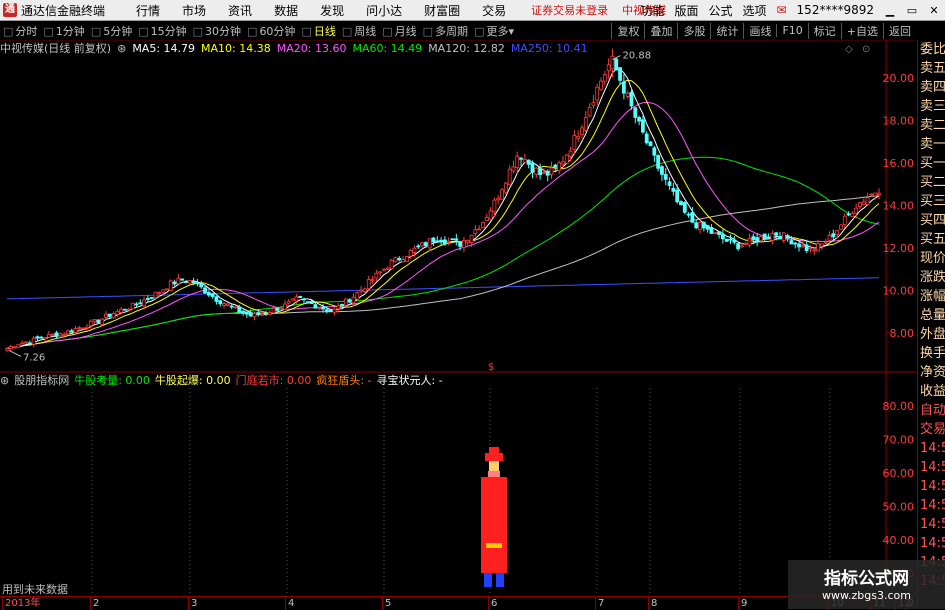 This screenshot has height=610, width=945. What do you see at coordinates (861, 30) in the screenshot?
I see `tool-add-favorite: +自选` at bounding box center [861, 30].